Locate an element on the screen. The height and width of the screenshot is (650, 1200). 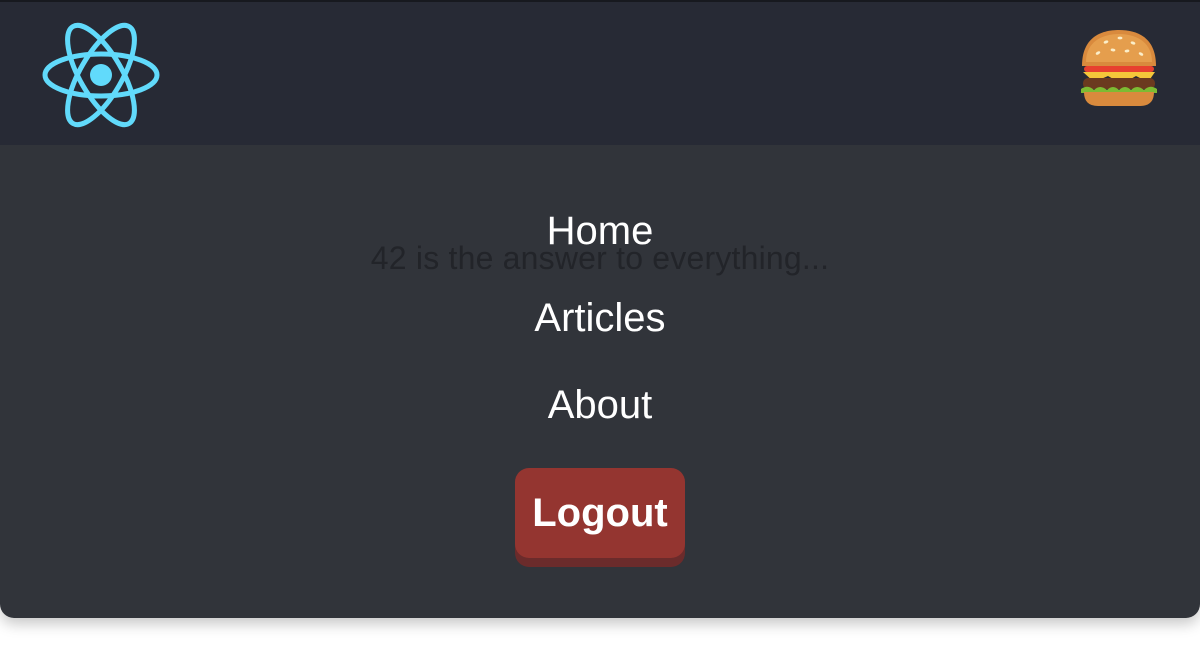
logout-container: Logout is located at coordinates (600, 517).